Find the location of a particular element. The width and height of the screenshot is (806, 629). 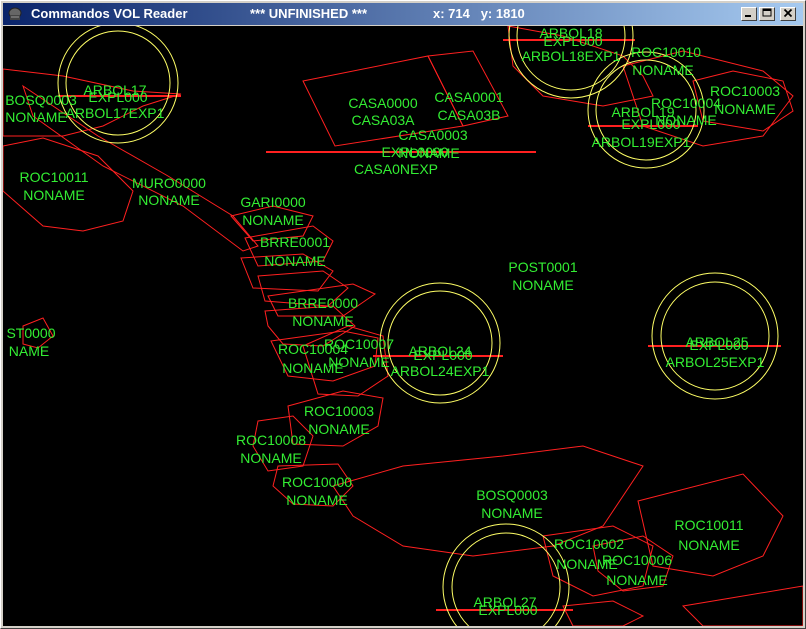

map-label: ROC10010 is located at coordinates (666, 52).